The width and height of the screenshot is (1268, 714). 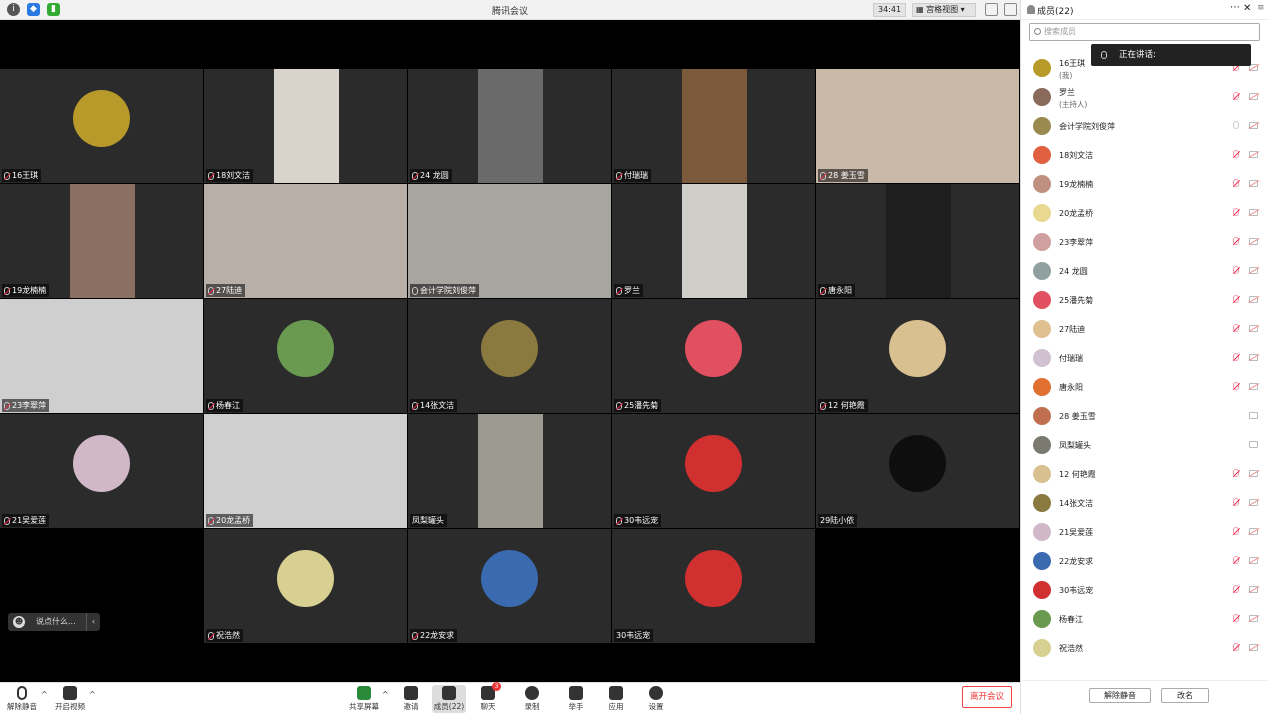 I want to click on video-options-caret-icon: ^, so click(x=92, y=694).